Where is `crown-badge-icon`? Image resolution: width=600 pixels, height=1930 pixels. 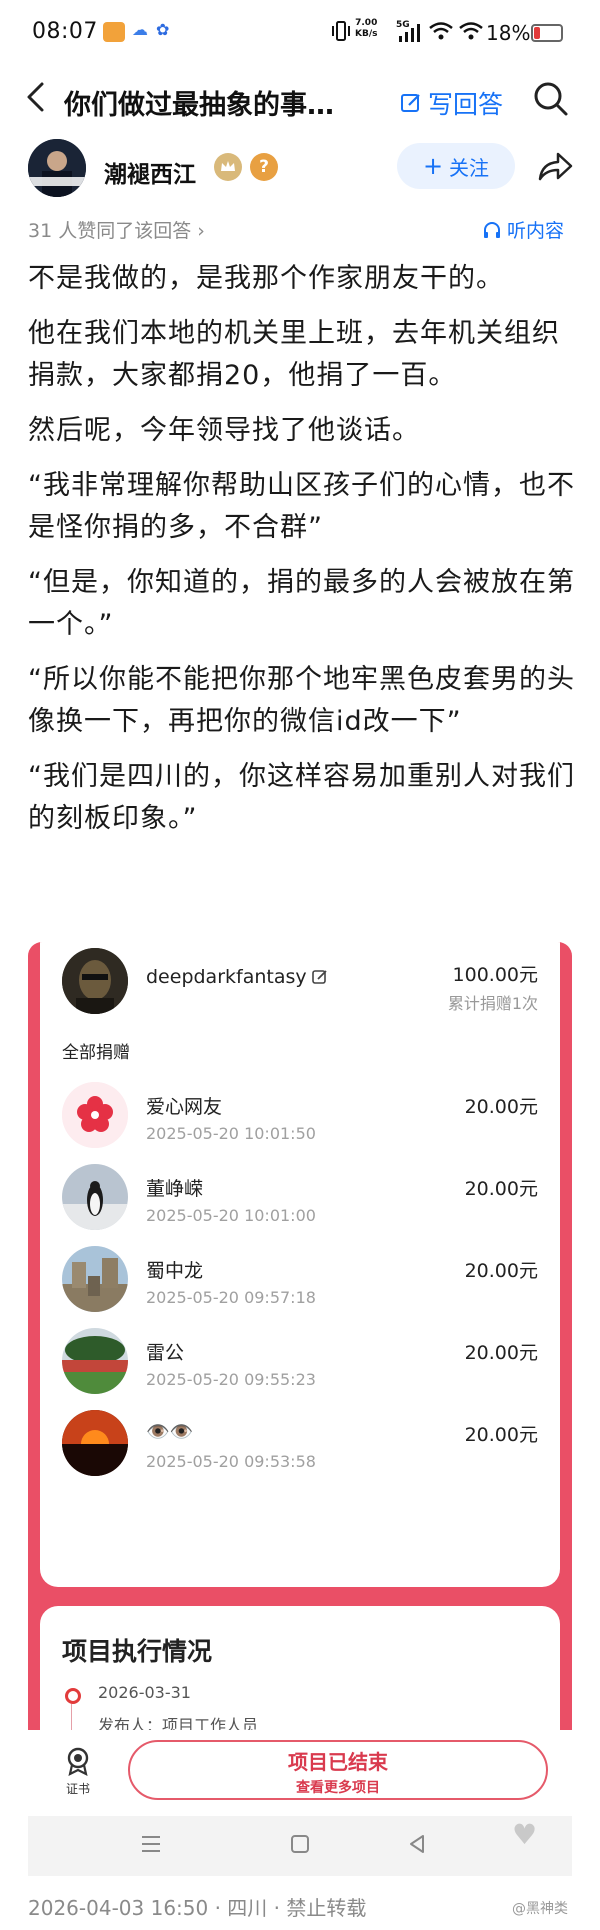 crown-badge-icon is located at coordinates (228, 167).